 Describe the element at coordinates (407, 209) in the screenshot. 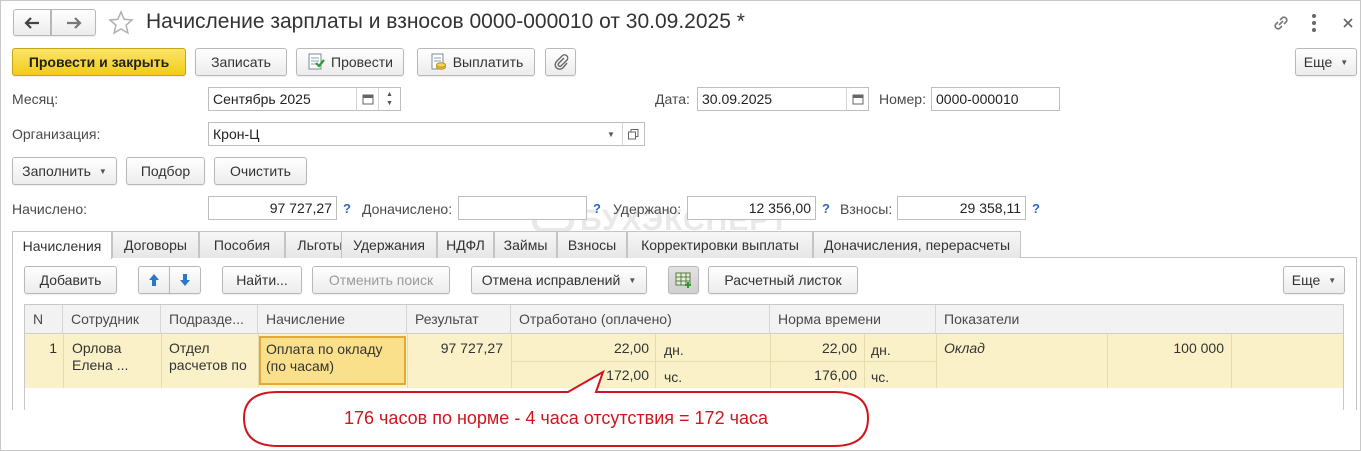

I see `extra-accrued-label: Доначислено:` at that location.